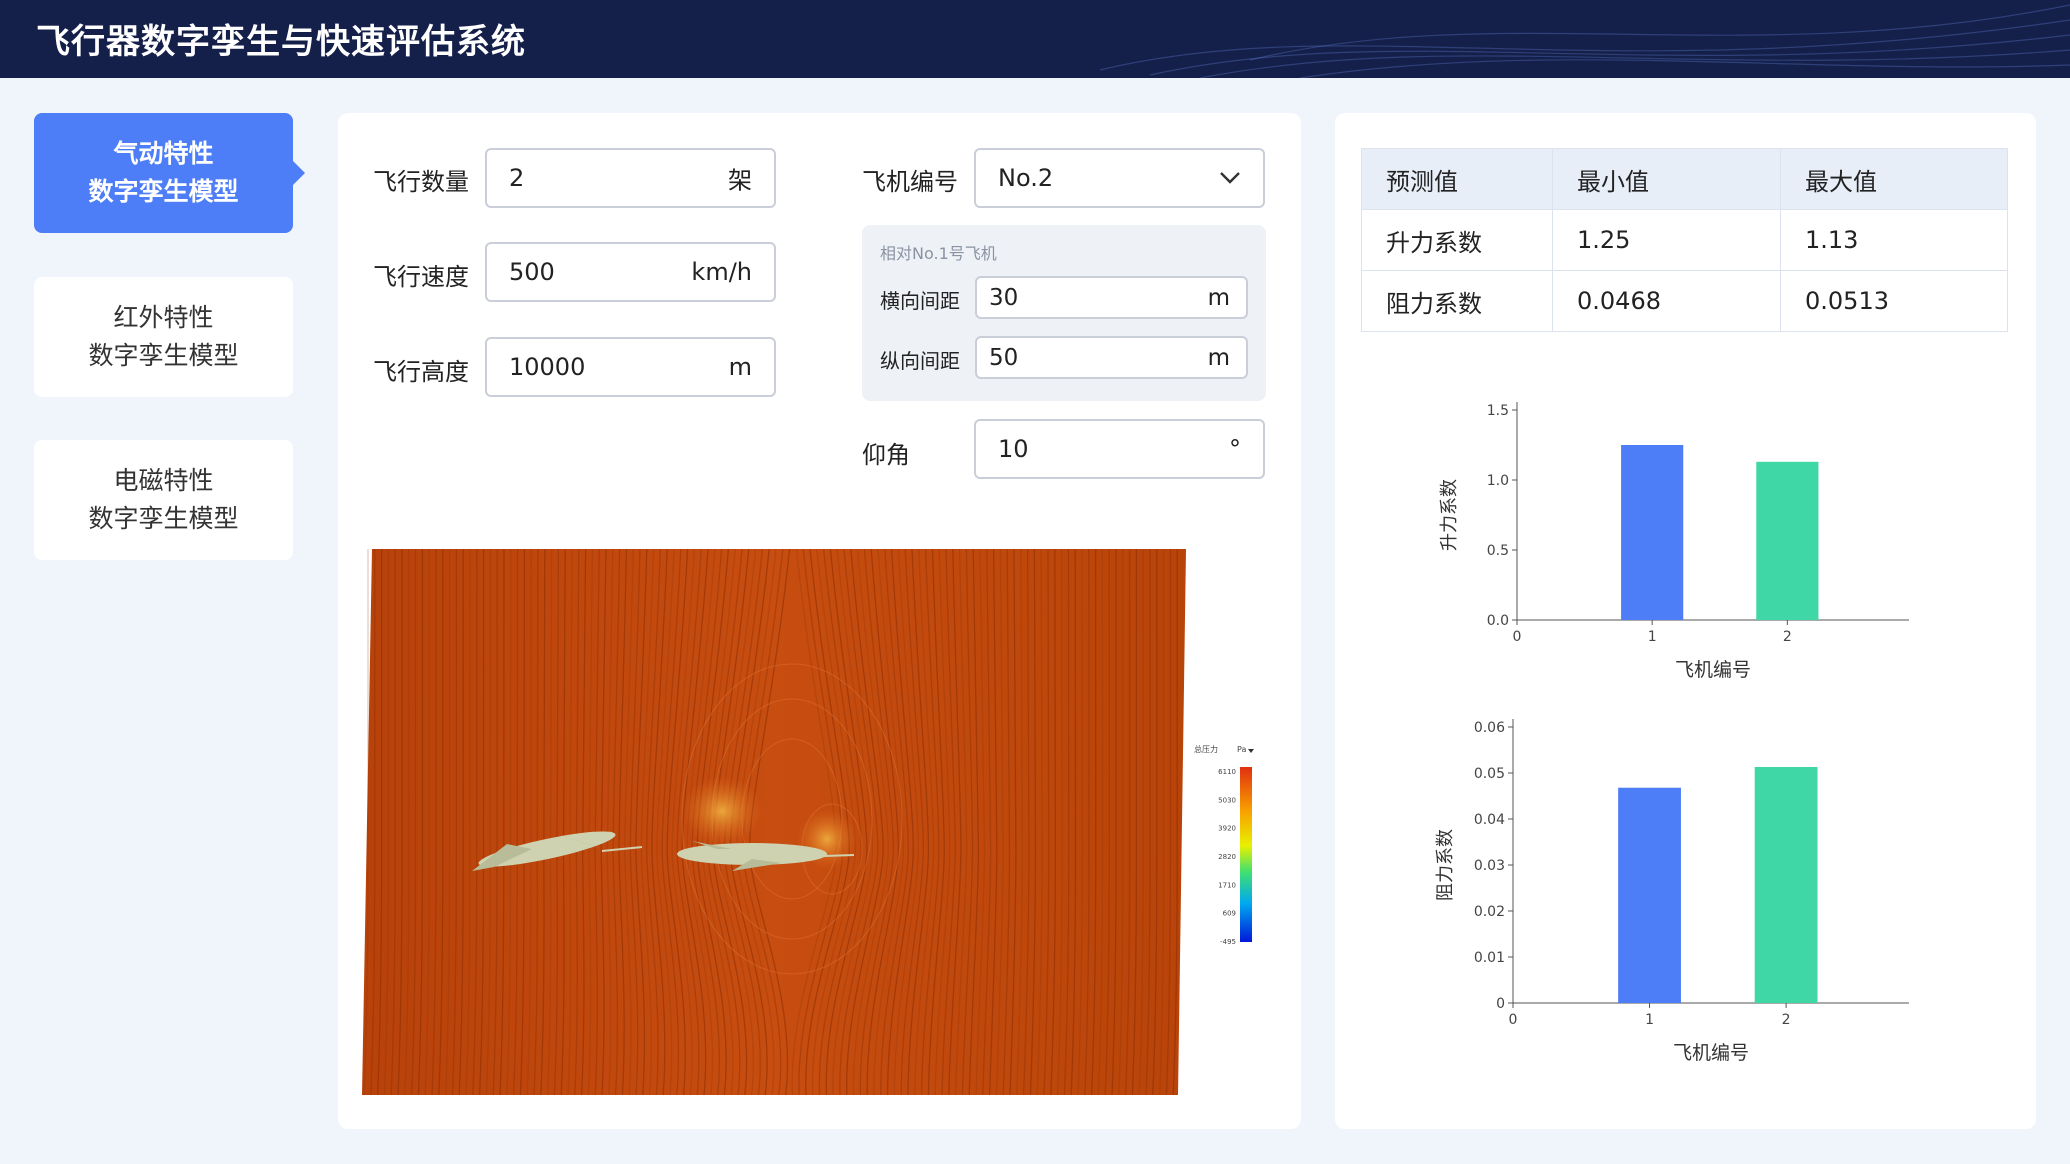 The image size is (2070, 1164). What do you see at coordinates (421, 182) in the screenshot?
I see `count-label: 飞行数量` at bounding box center [421, 182].